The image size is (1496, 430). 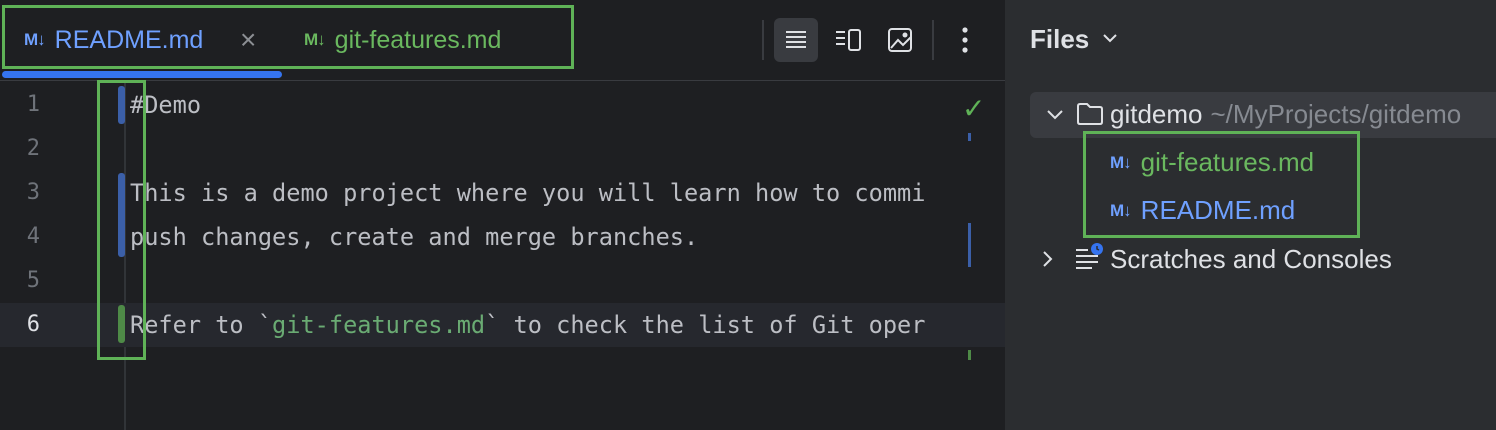 What do you see at coordinates (33, 104) in the screenshot?
I see `line-number: 1` at bounding box center [33, 104].